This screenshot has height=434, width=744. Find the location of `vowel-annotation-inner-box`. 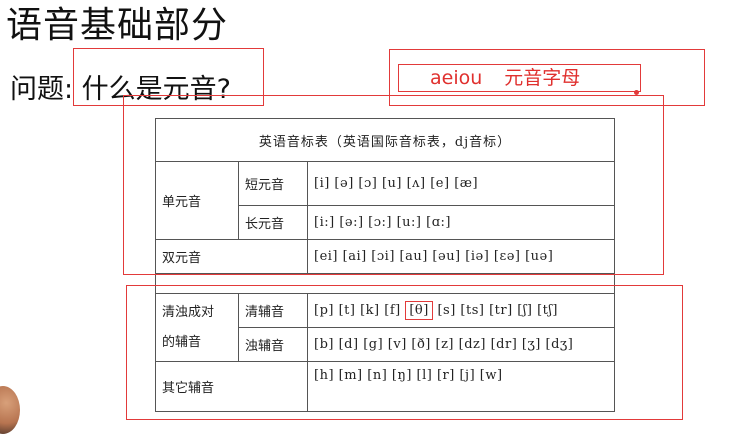

vowel-annotation-inner-box is located at coordinates (519, 78).